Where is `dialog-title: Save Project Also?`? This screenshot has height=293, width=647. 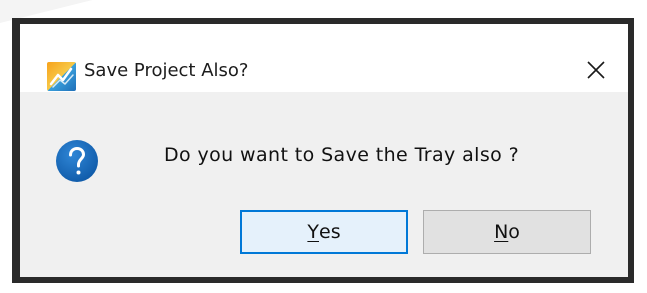 dialog-title: Save Project Also? is located at coordinates (166, 70).